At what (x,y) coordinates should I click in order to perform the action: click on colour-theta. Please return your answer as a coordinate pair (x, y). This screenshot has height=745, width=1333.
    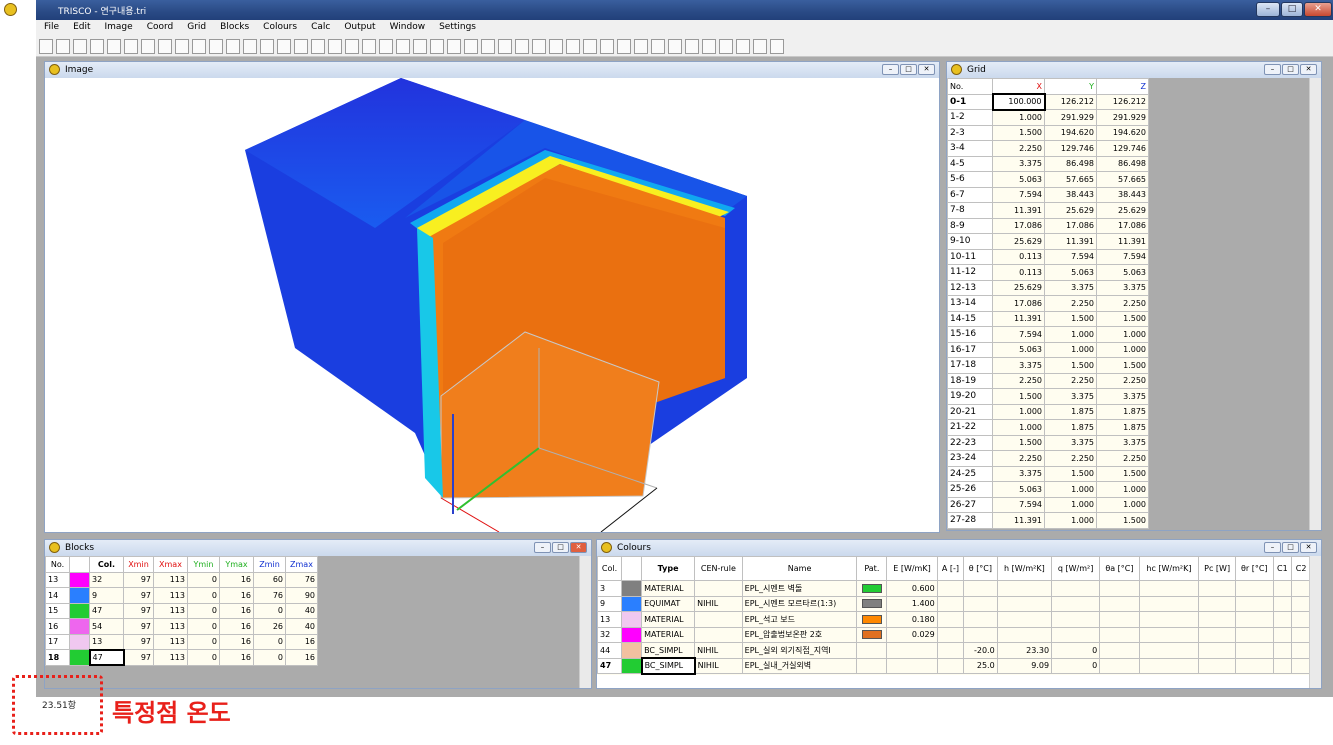
    Looking at the image, I should click on (980, 603).